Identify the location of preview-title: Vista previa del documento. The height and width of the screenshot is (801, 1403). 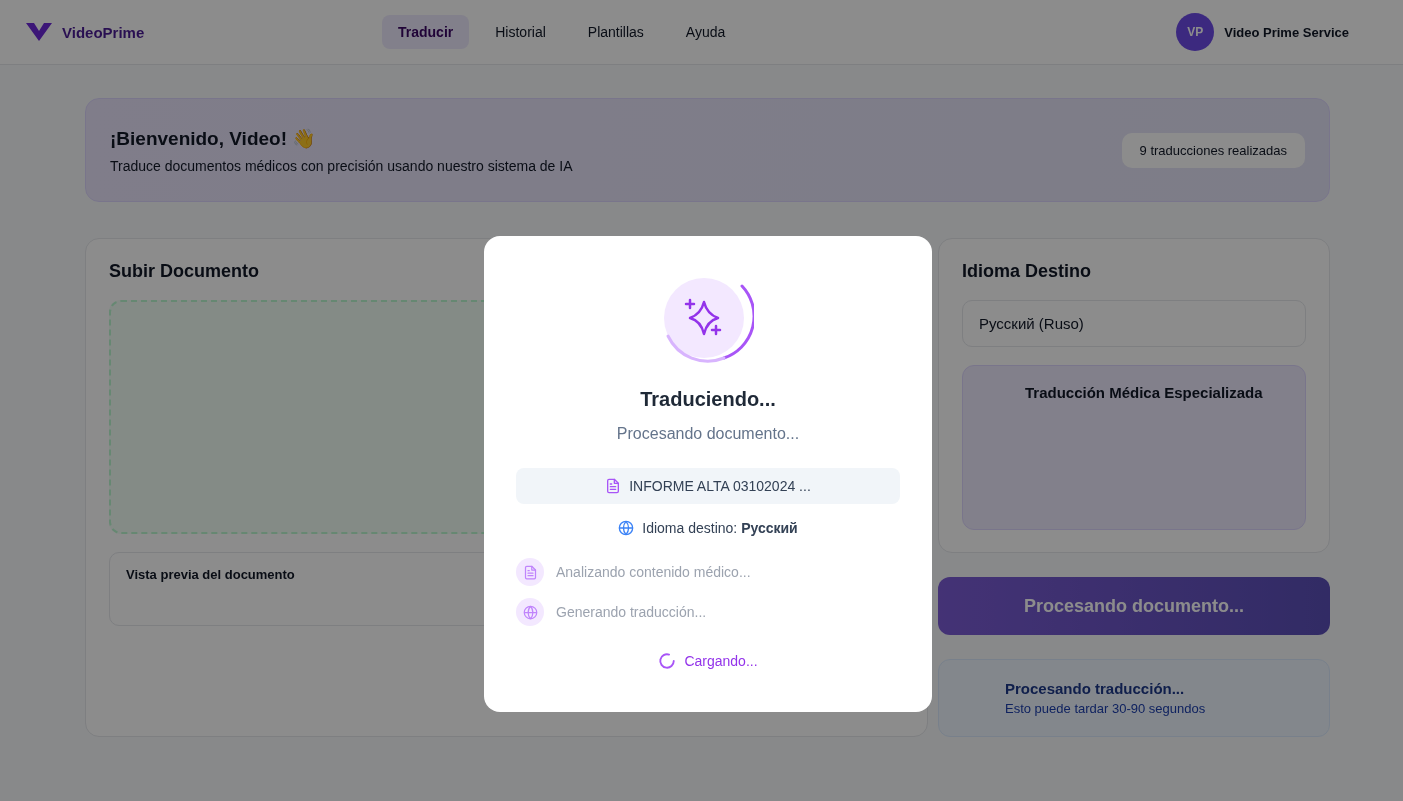
(210, 574).